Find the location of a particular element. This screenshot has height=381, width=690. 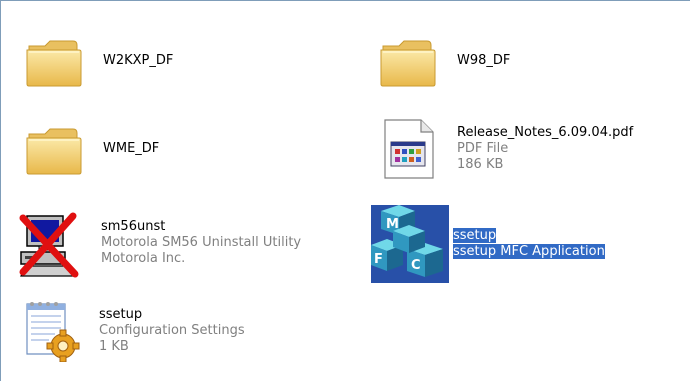

configuration-settings-file-icon is located at coordinates (50, 331).